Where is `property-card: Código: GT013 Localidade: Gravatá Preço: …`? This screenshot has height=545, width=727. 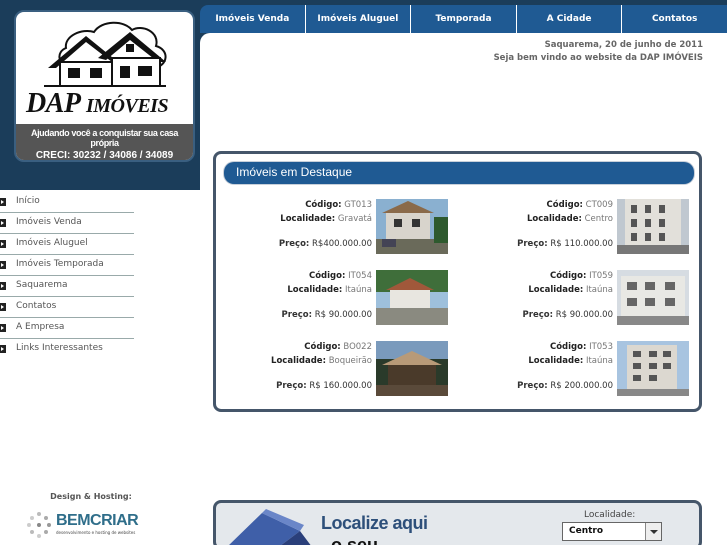 property-card: Código: GT013 Localidade: Gravatá Preço: … is located at coordinates (335, 227).